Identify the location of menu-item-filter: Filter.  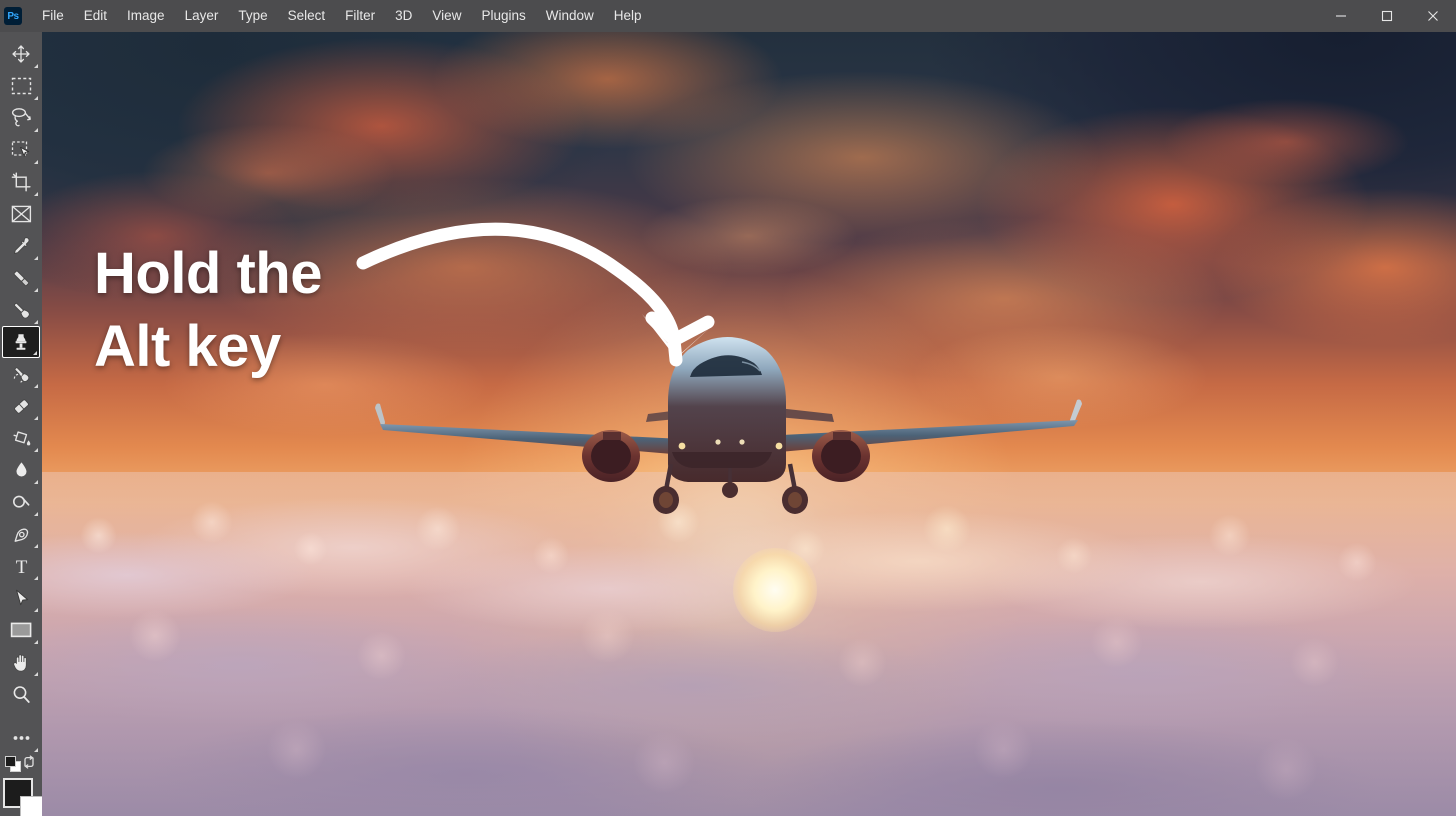
(360, 16).